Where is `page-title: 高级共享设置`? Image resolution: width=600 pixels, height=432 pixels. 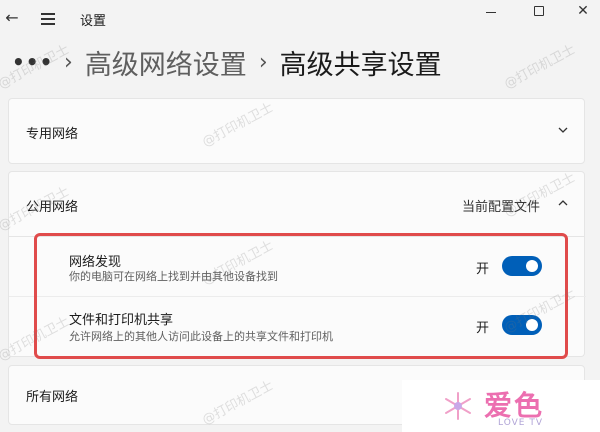 page-title: 高级共享设置 is located at coordinates (360, 65).